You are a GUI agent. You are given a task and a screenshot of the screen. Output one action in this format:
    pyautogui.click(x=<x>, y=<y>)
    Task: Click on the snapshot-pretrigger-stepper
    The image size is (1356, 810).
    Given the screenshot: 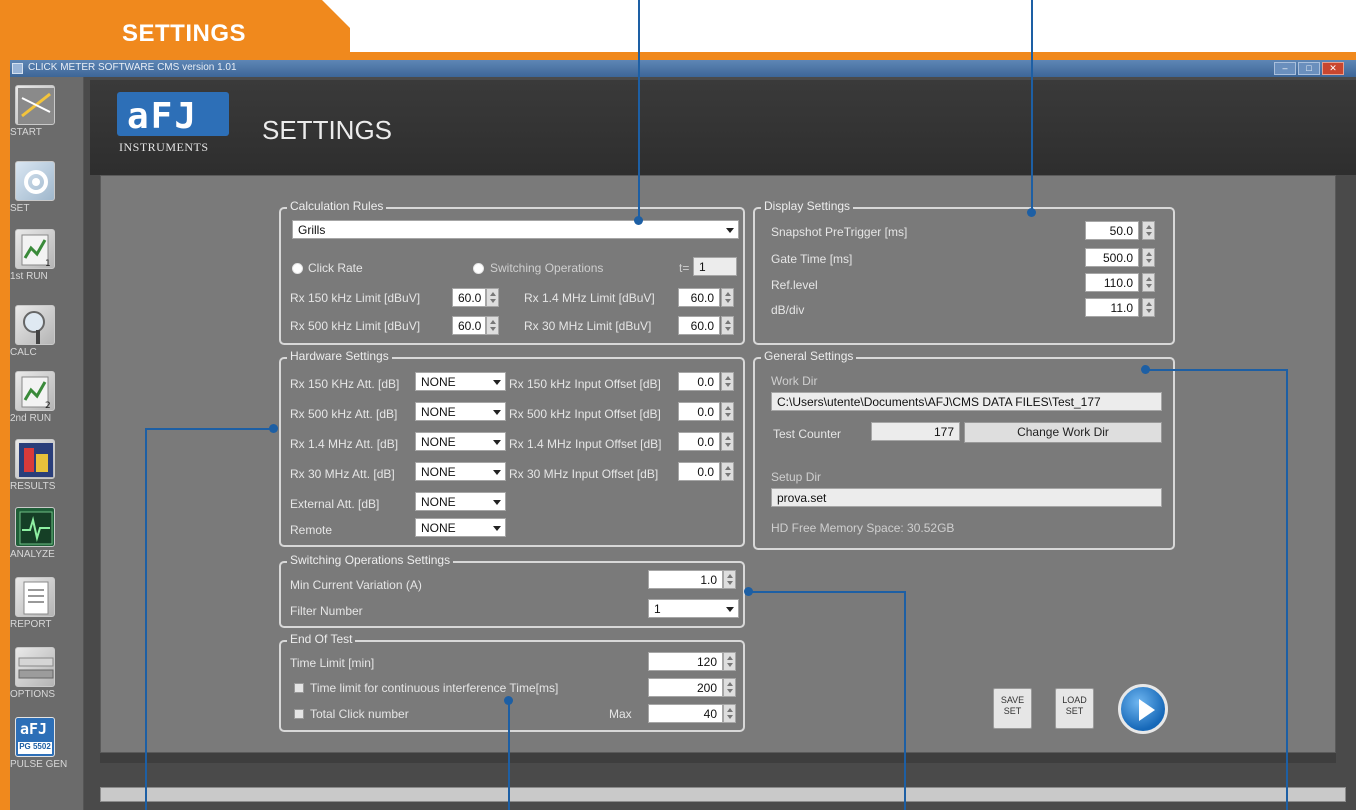 What is the action you would take?
    pyautogui.click(x=1148, y=230)
    